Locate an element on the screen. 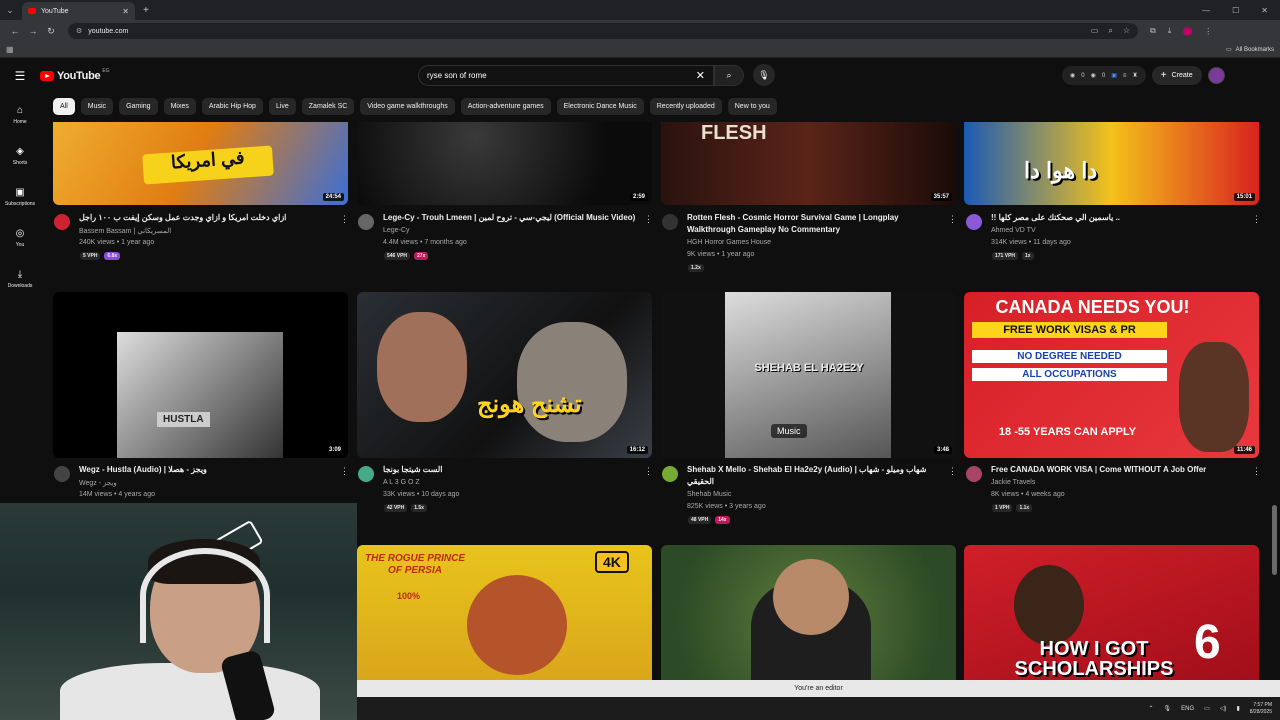 This screenshot has width=1280, height=720. video-thumbnail: THE ROGUE PRINCE OF PERSIA 100% 4K is located at coordinates (504, 612).